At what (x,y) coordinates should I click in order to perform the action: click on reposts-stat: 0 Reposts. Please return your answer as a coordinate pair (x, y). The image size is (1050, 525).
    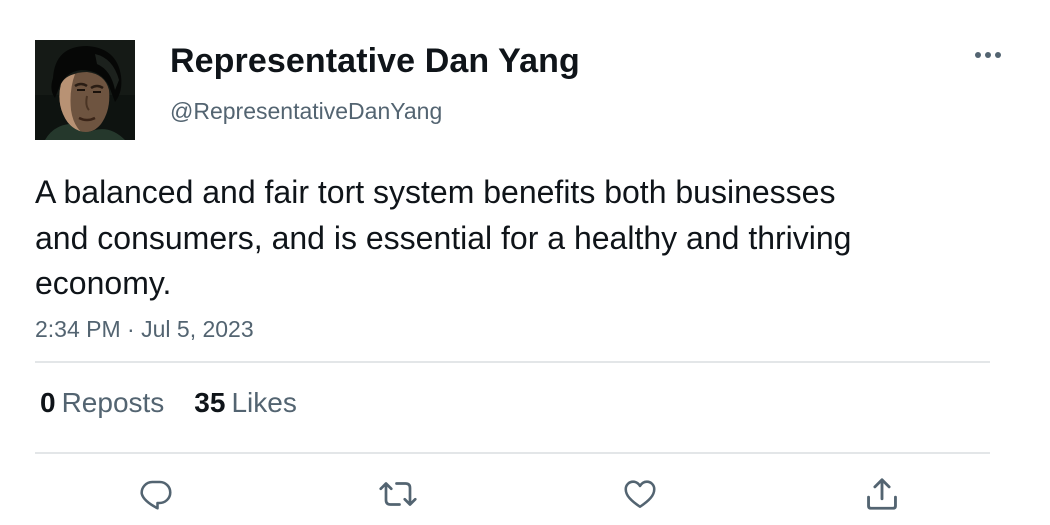
    Looking at the image, I should click on (102, 403).